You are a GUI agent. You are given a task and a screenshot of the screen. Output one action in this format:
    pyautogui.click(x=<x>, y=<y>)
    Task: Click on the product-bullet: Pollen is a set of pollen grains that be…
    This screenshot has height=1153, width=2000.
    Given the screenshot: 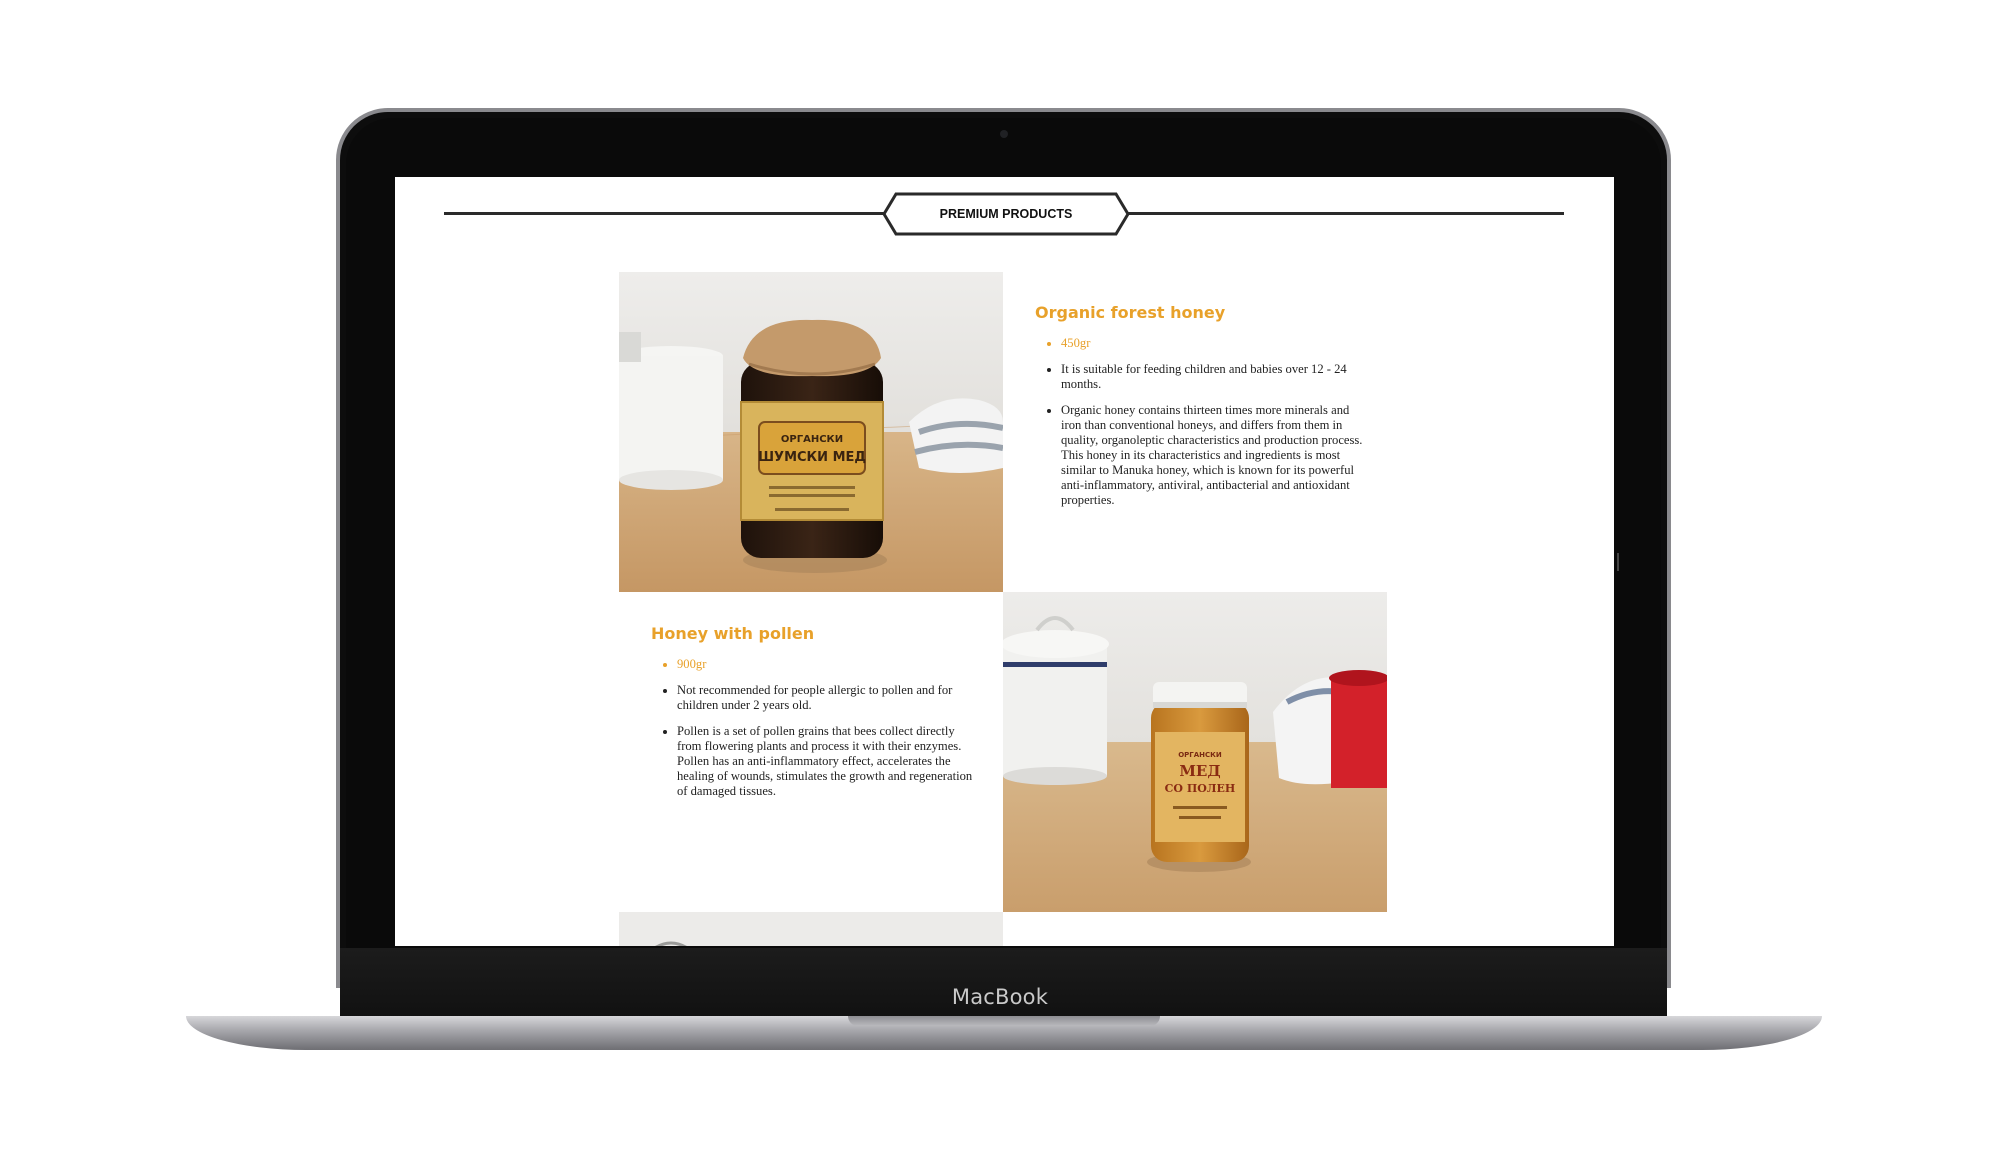 What is the action you would take?
    pyautogui.click(x=829, y=761)
    